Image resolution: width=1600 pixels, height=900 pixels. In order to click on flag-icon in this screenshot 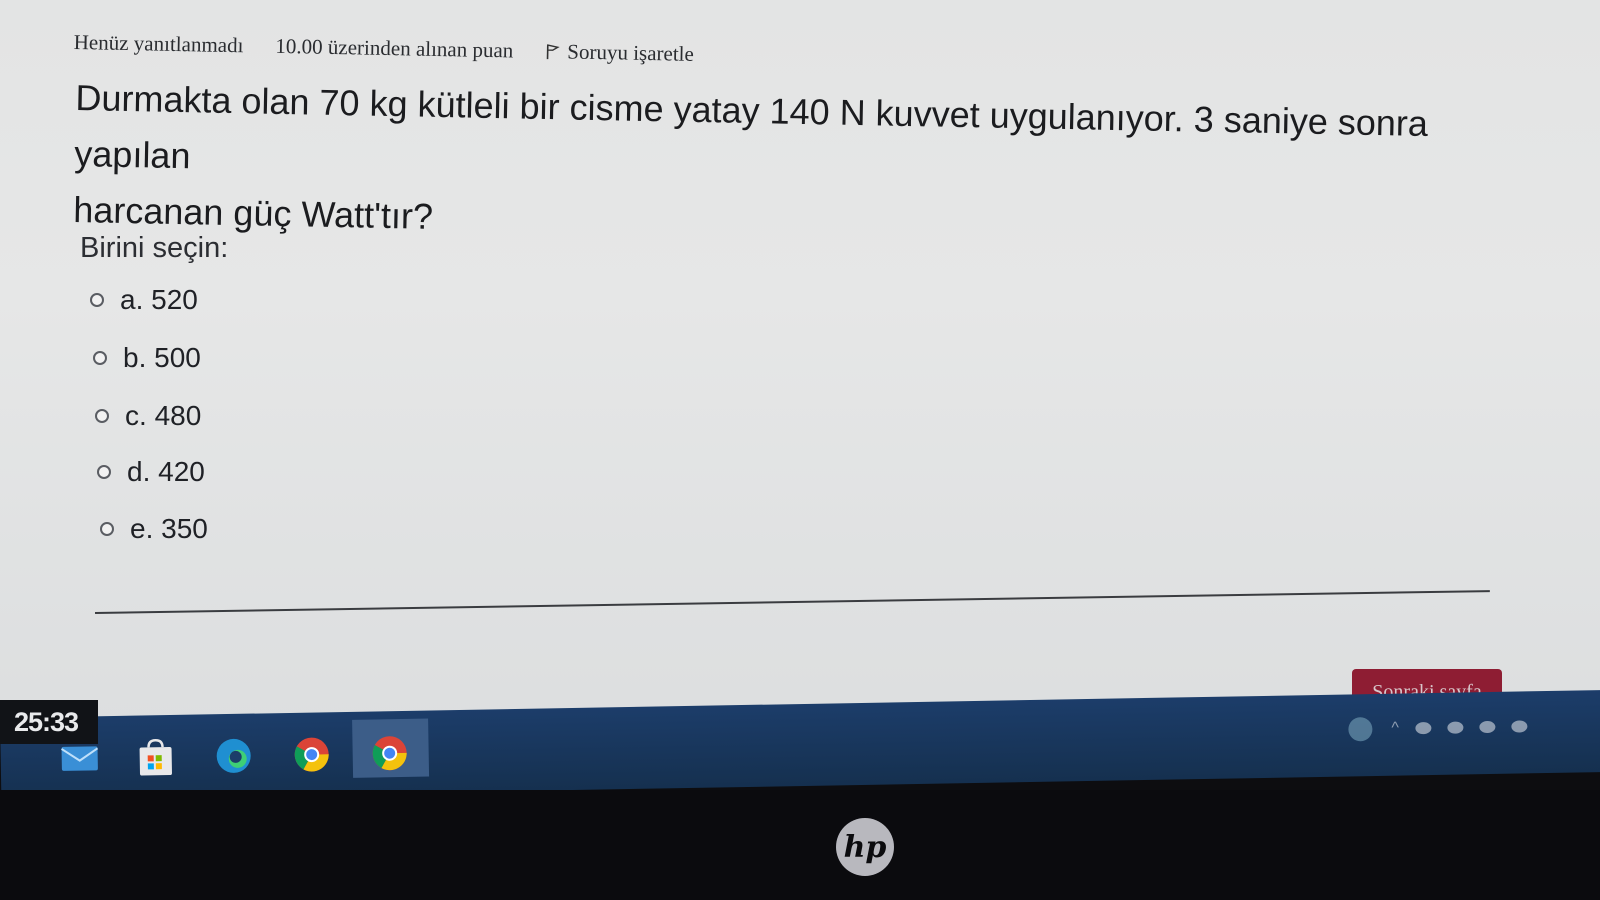, I will do `click(553, 51)`.